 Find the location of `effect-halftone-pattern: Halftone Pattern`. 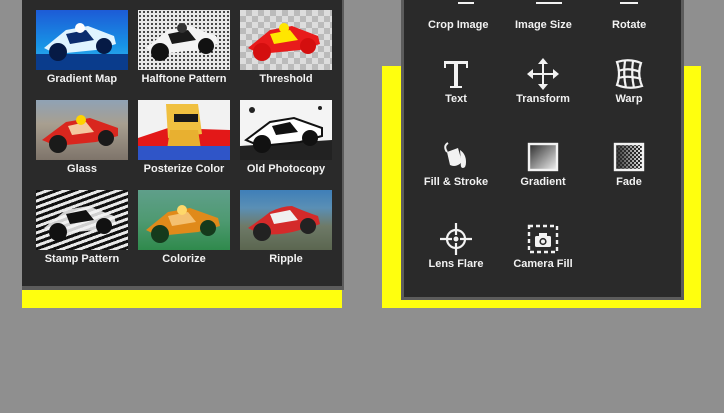

effect-halftone-pattern: Halftone Pattern is located at coordinates (184, 50).